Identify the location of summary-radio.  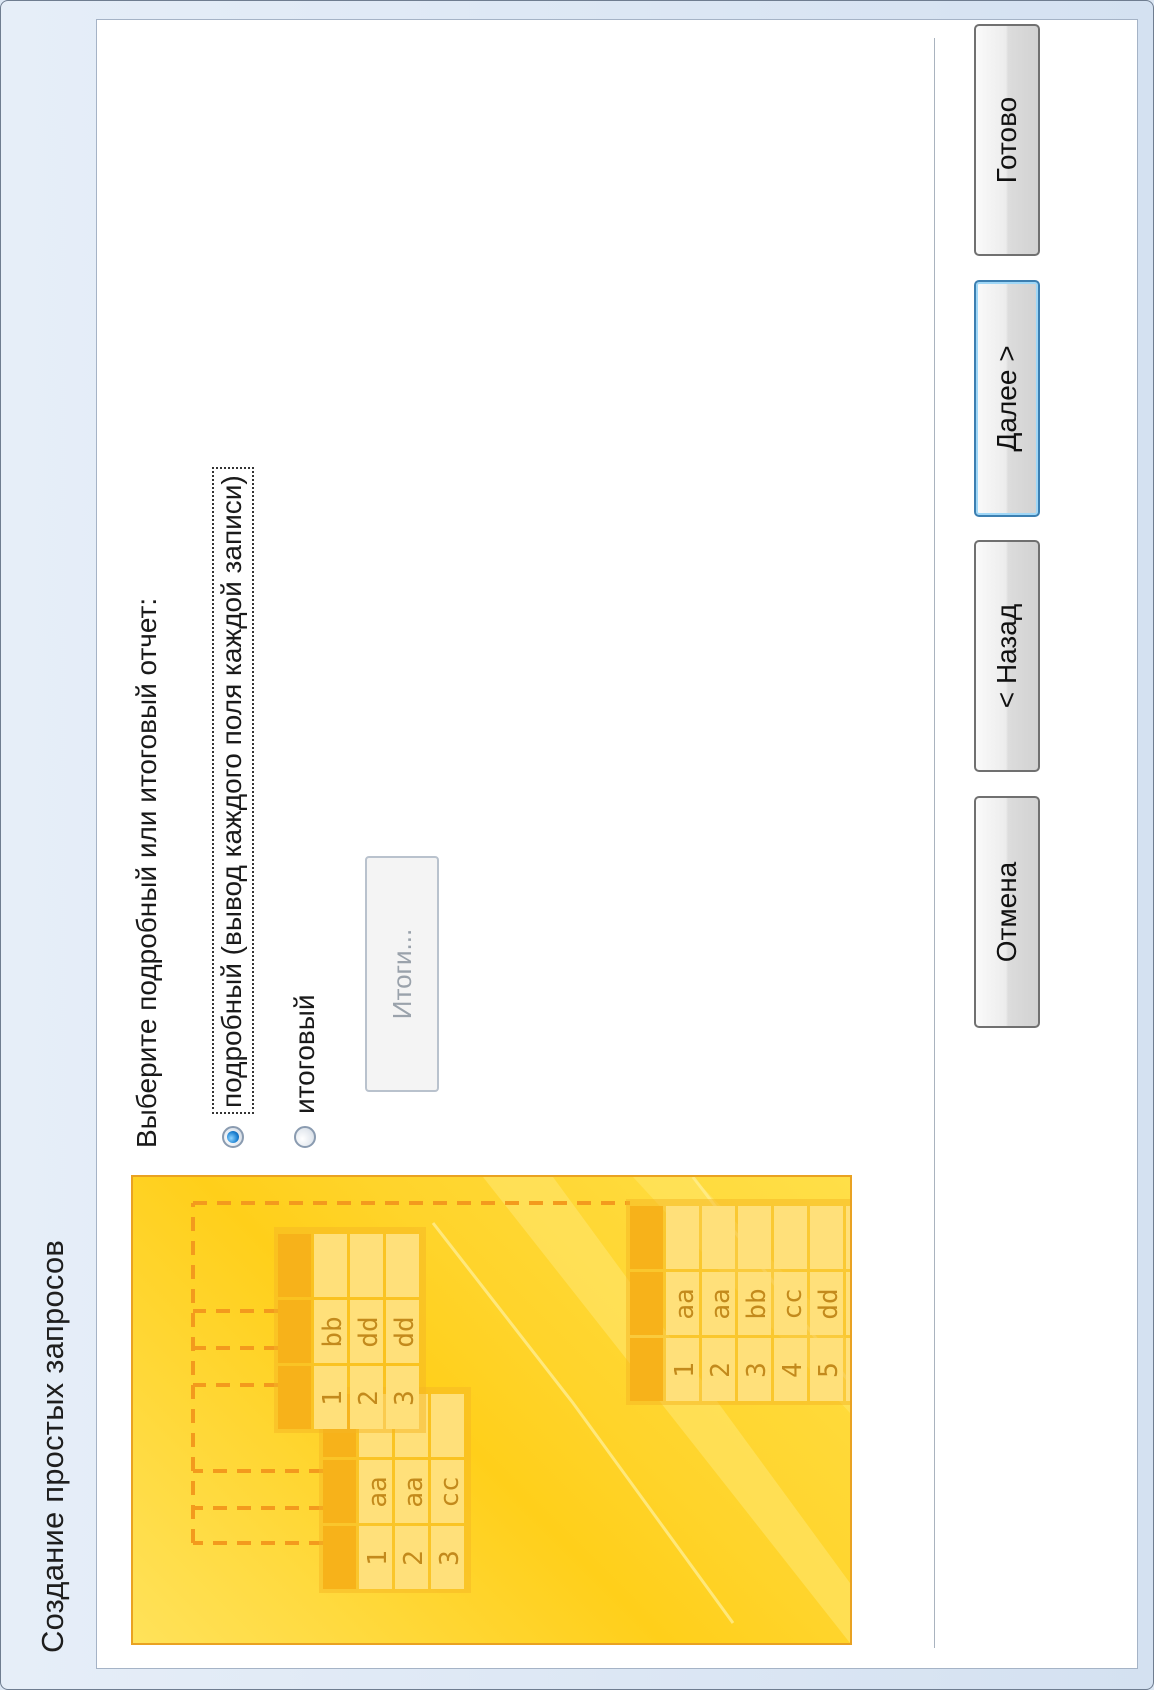
(305, 1137).